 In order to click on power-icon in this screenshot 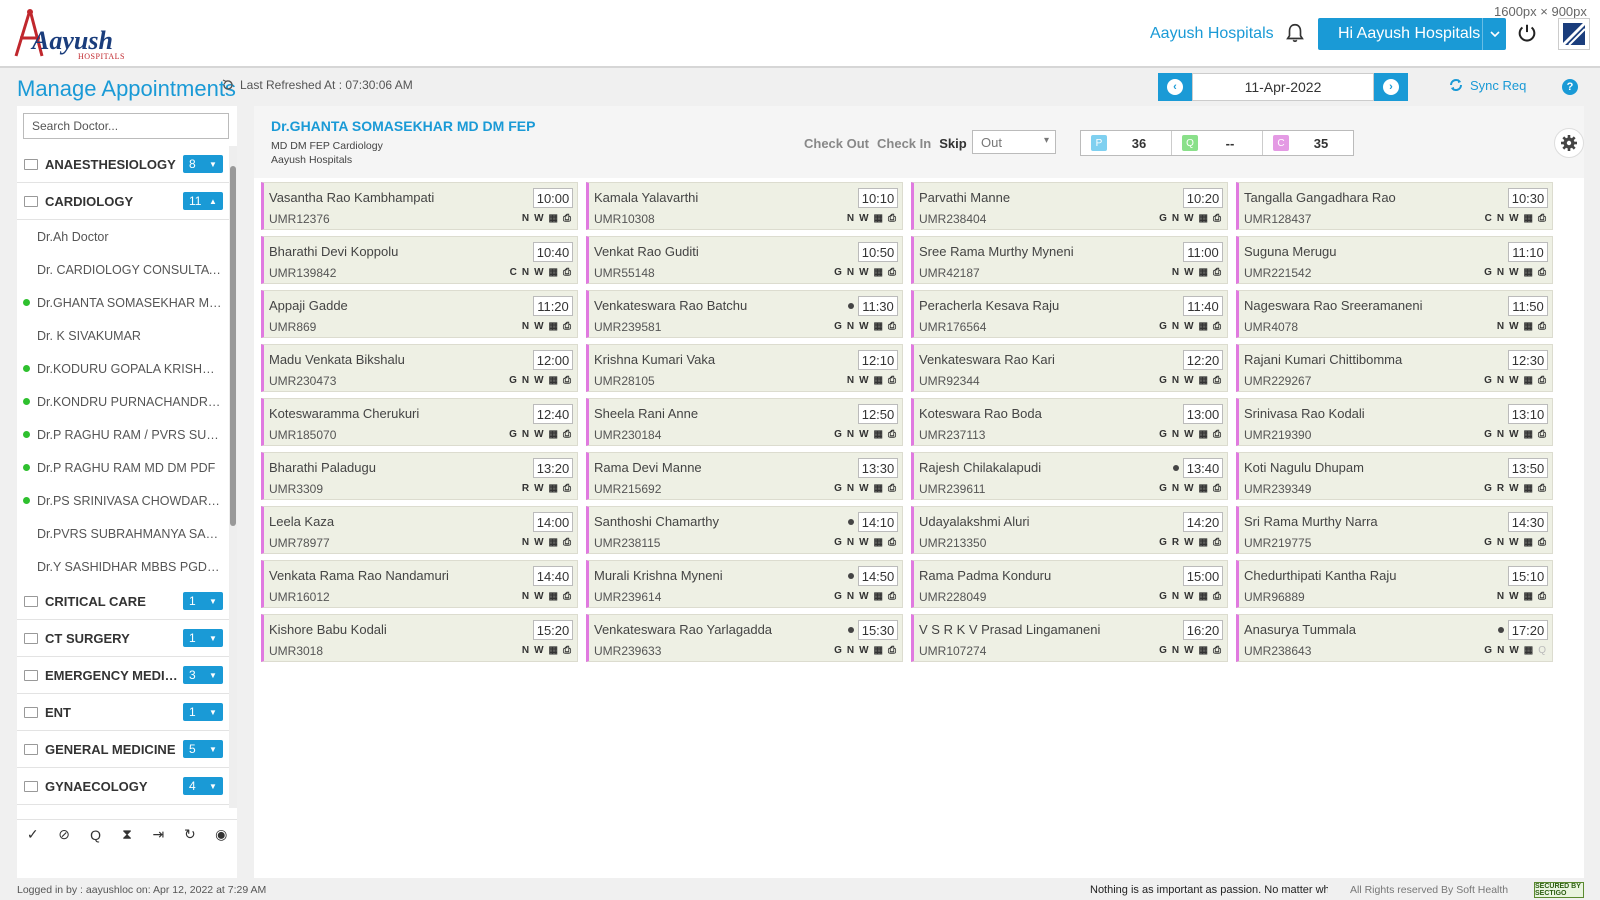, I will do `click(1527, 33)`.